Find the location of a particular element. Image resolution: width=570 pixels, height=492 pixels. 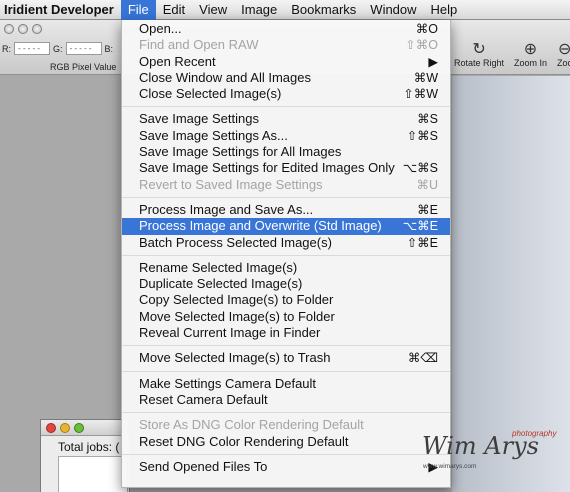

menu-item-close-window-and-all-images: Close Window and All Images ⌘W is located at coordinates (286, 78).